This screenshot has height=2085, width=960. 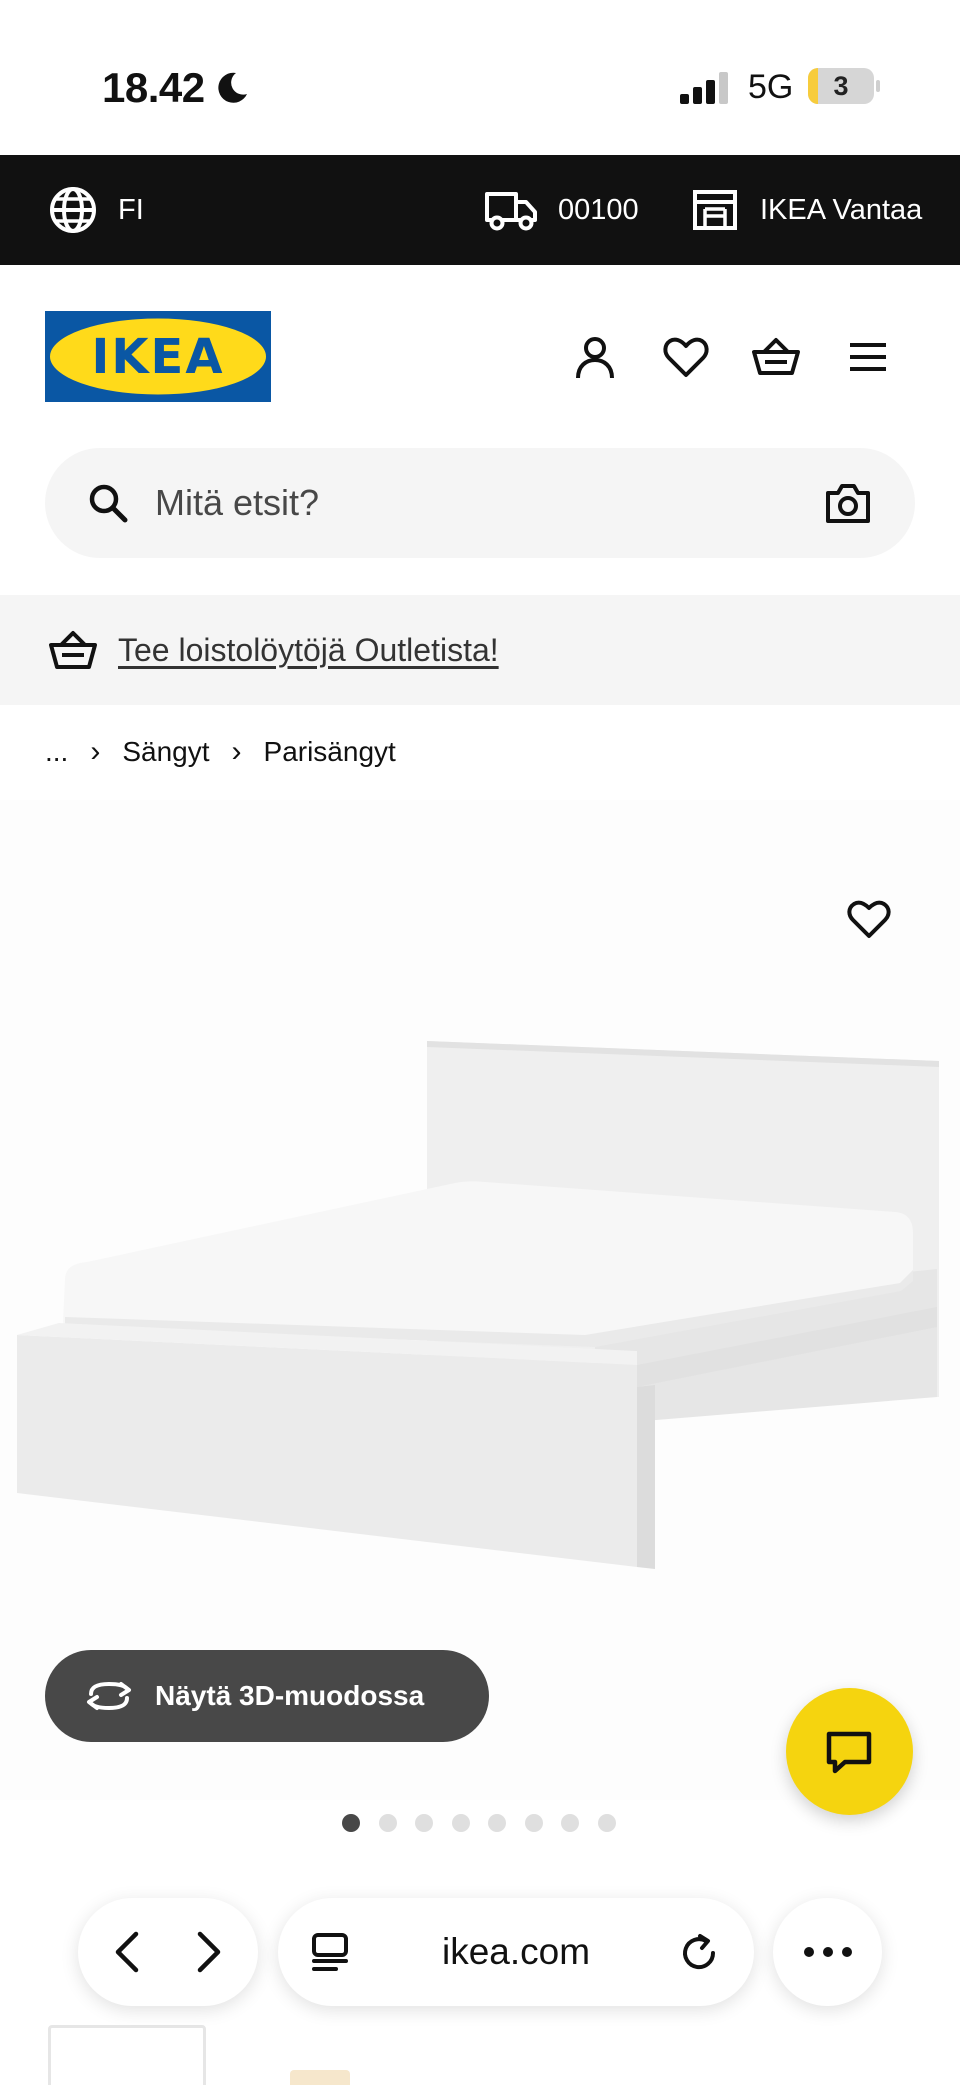 I want to click on more-dots-icon, so click(x=828, y=1952).